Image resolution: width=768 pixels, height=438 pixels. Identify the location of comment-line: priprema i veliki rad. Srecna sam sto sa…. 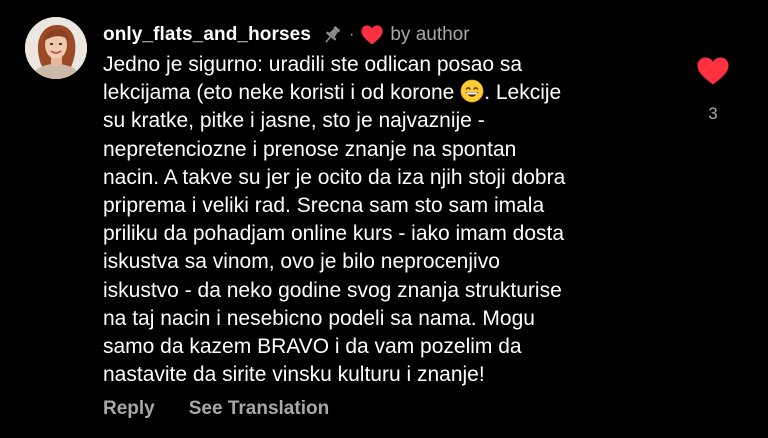
(324, 206).